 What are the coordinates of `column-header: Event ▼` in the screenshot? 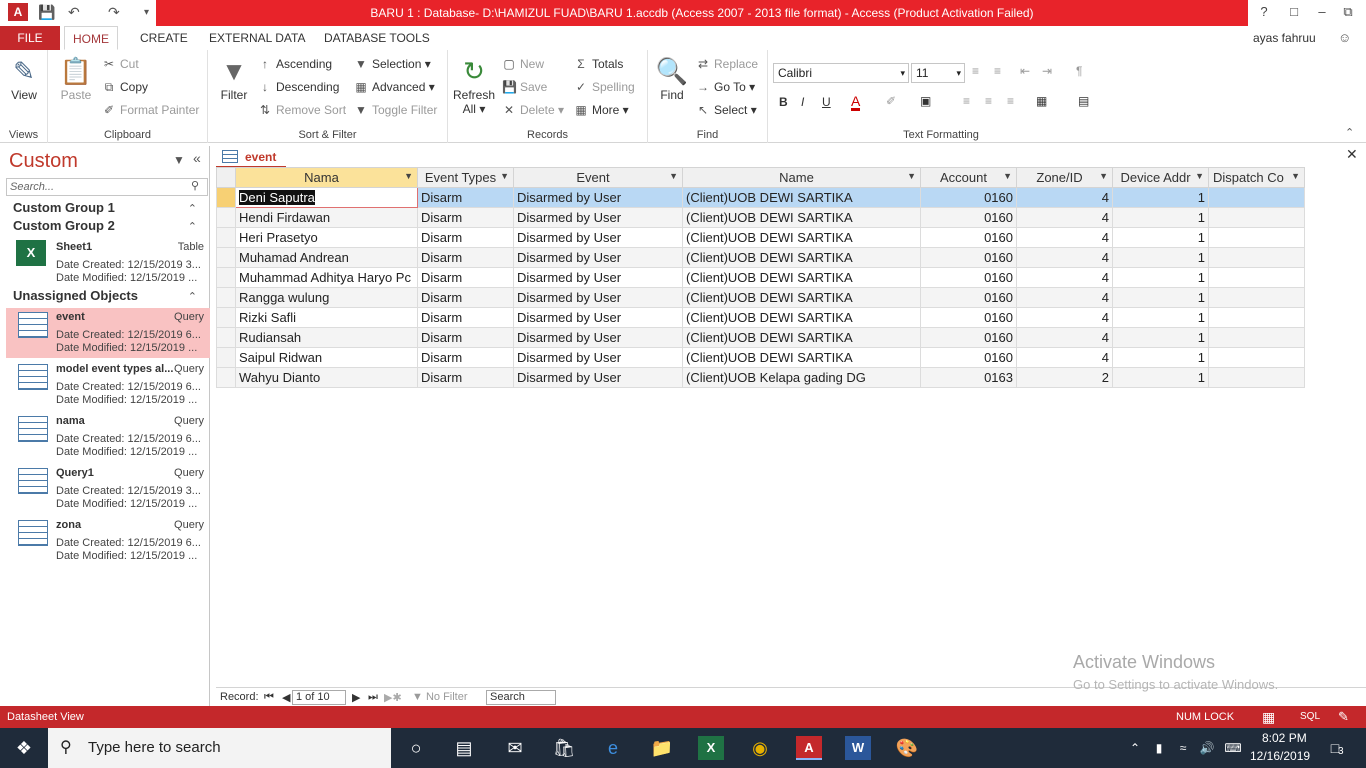 It's located at (598, 177).